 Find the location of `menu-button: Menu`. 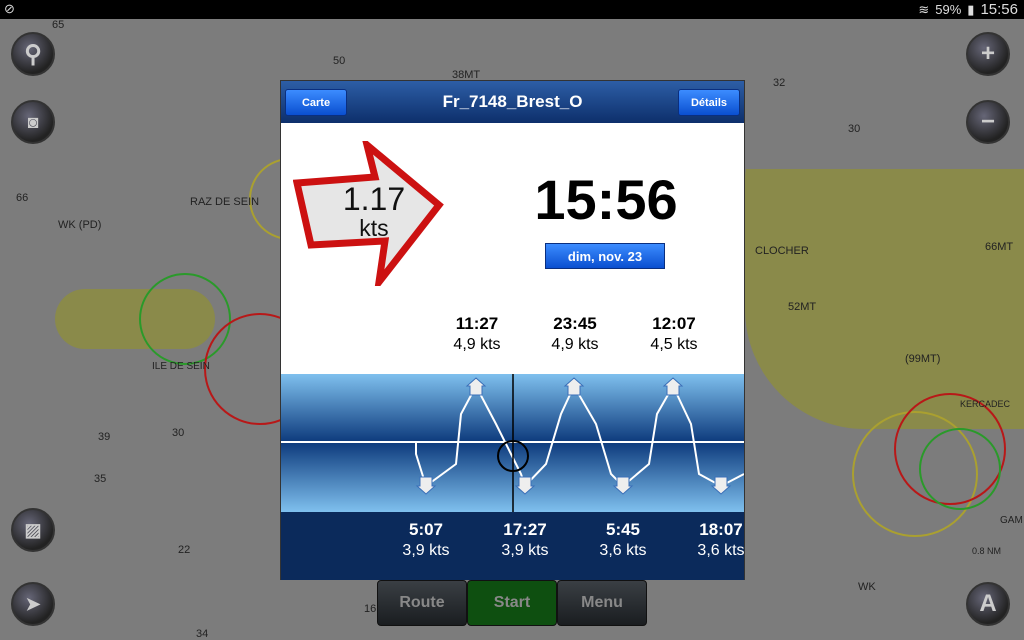

menu-button: Menu is located at coordinates (602, 603).